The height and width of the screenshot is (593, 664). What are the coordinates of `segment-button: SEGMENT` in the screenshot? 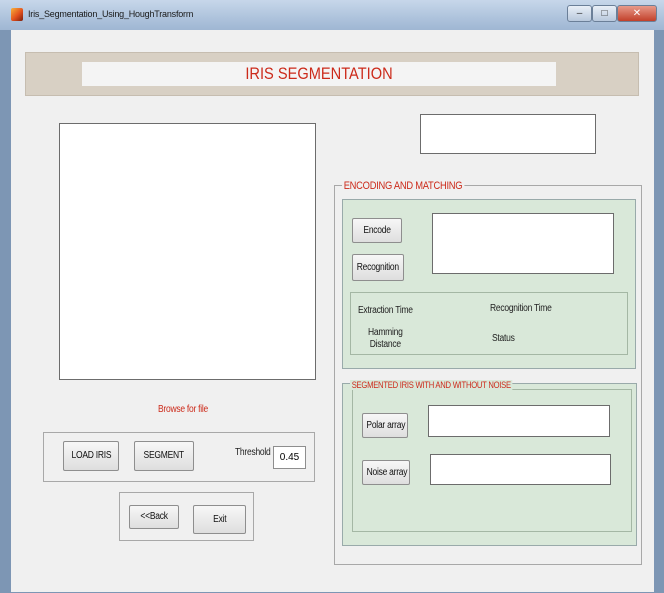 It's located at (164, 456).